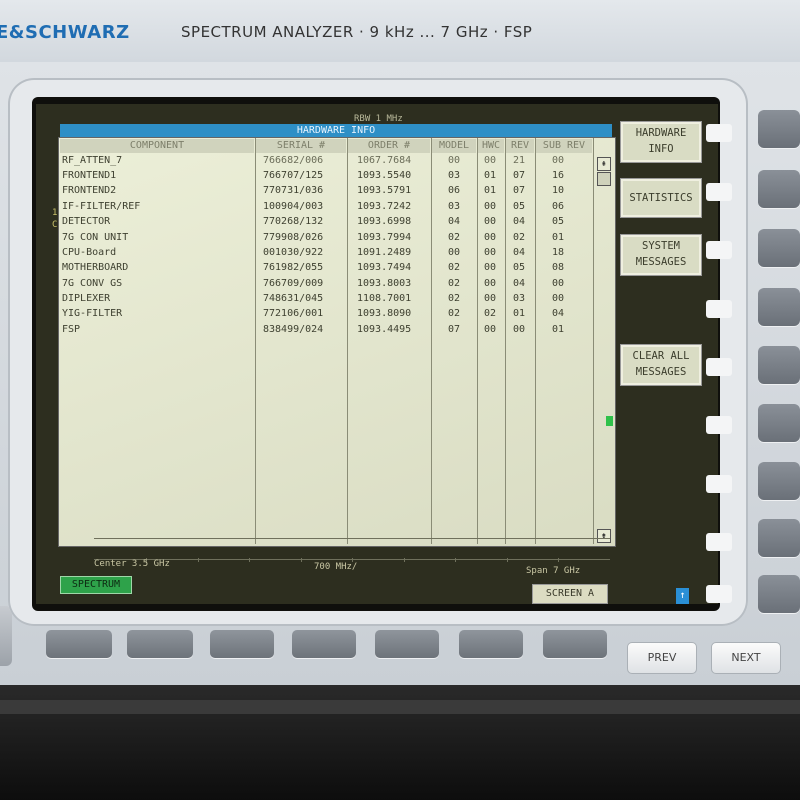 This screenshot has height=800, width=800. What do you see at coordinates (746, 658) in the screenshot?
I see `next-button: NEXT` at bounding box center [746, 658].